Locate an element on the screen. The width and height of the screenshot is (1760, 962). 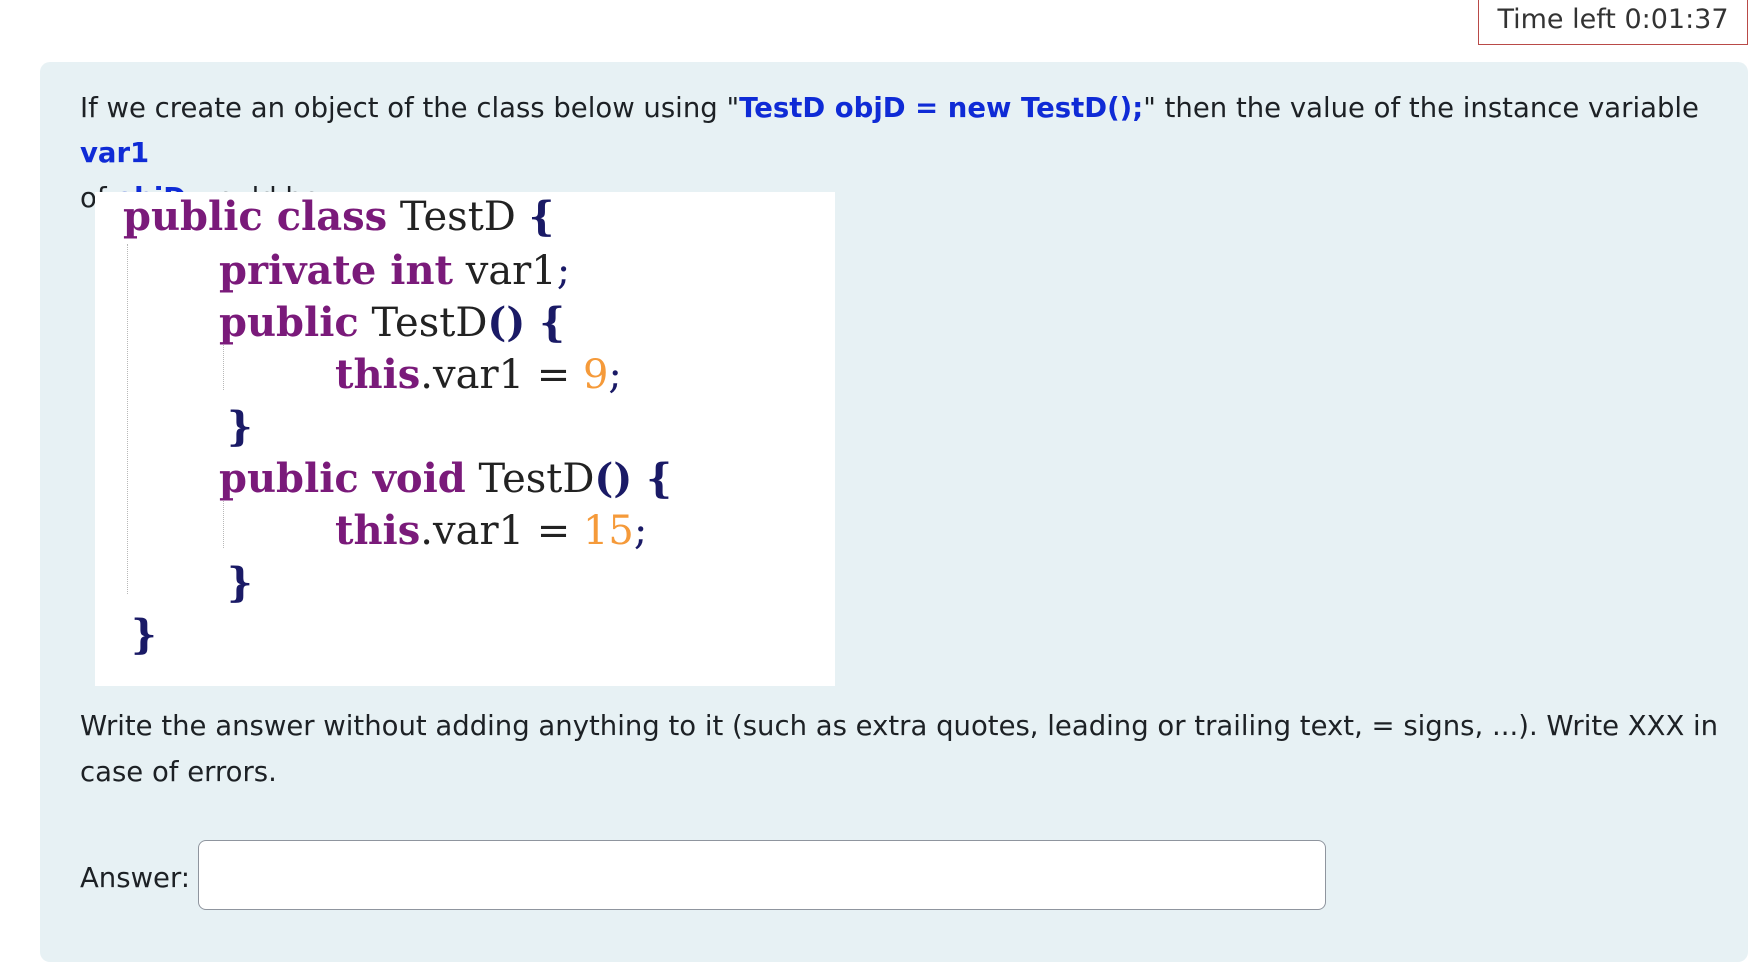
code-line-3: public TestD() { is located at coordinates (392, 322).